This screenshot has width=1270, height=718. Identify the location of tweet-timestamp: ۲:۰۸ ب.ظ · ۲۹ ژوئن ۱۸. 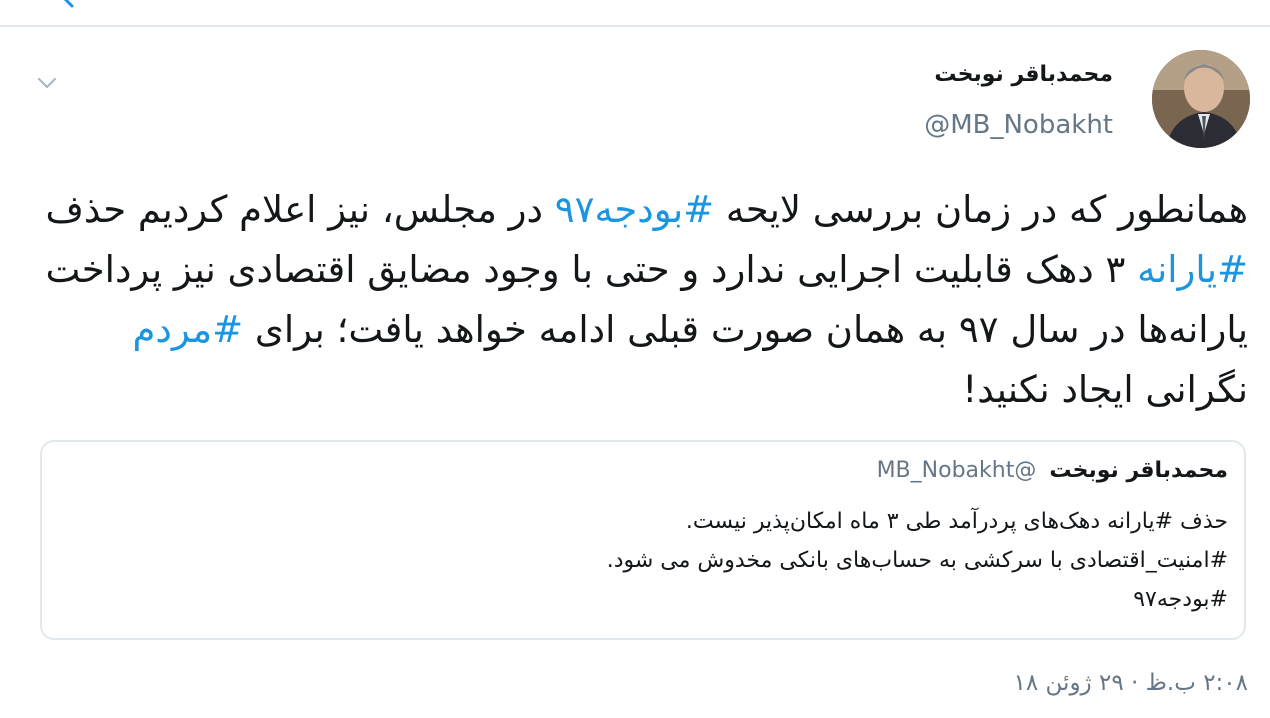
(1131, 683).